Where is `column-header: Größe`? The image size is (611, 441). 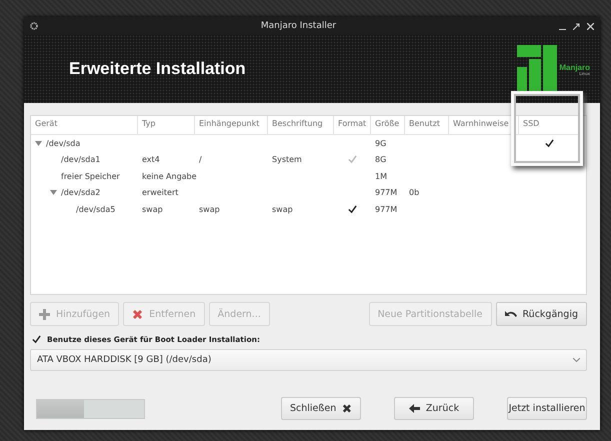
column-header: Größe is located at coordinates (388, 125).